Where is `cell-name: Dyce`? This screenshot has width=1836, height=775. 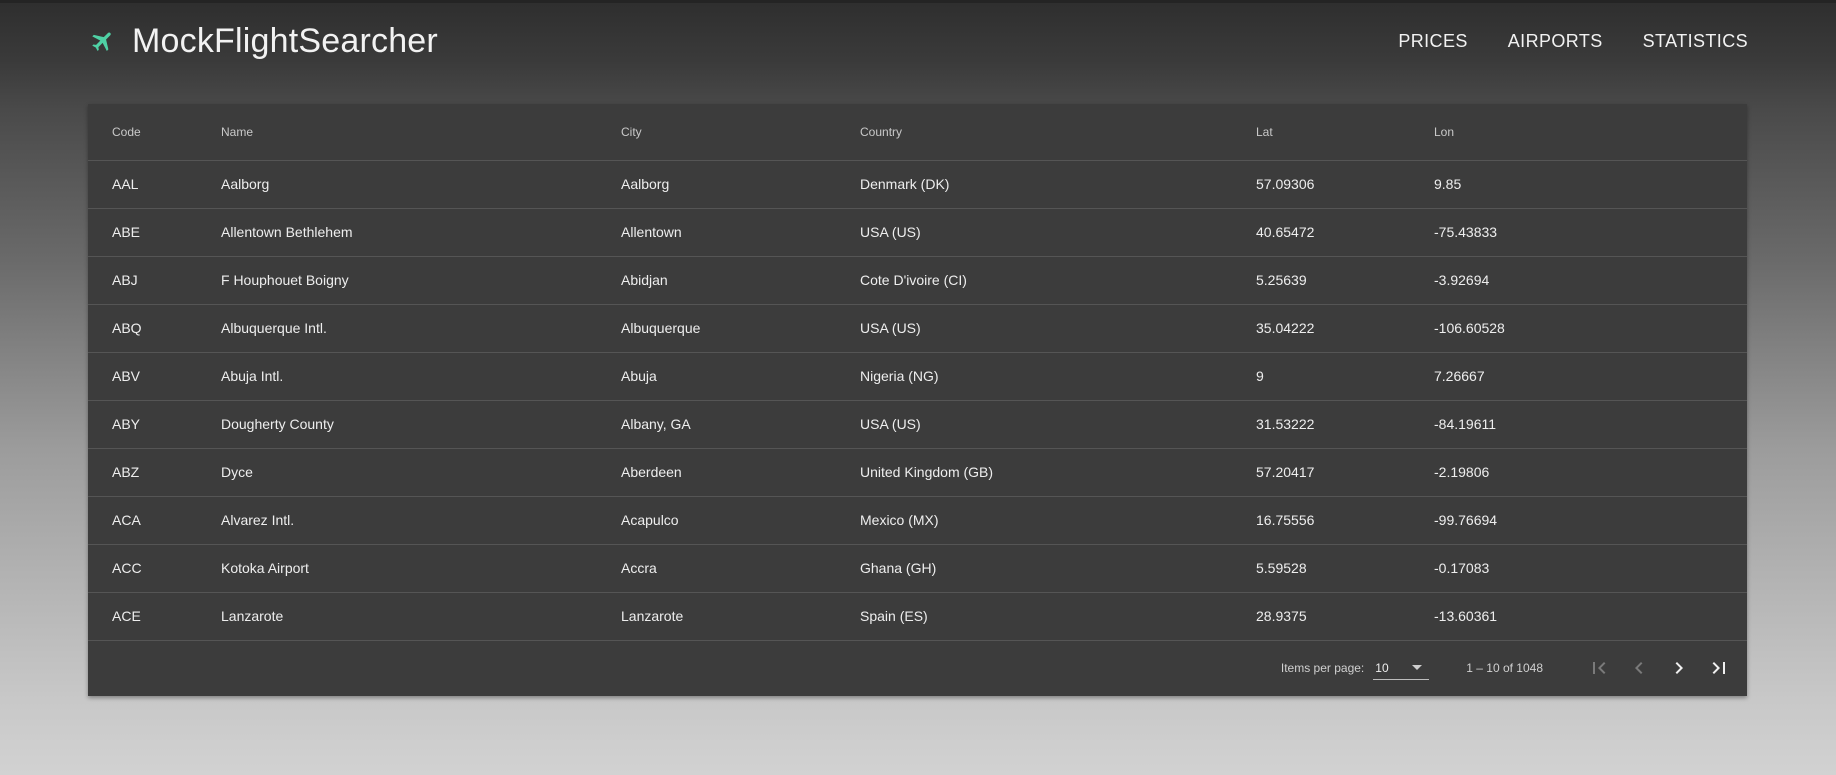 cell-name: Dyce is located at coordinates (421, 472).